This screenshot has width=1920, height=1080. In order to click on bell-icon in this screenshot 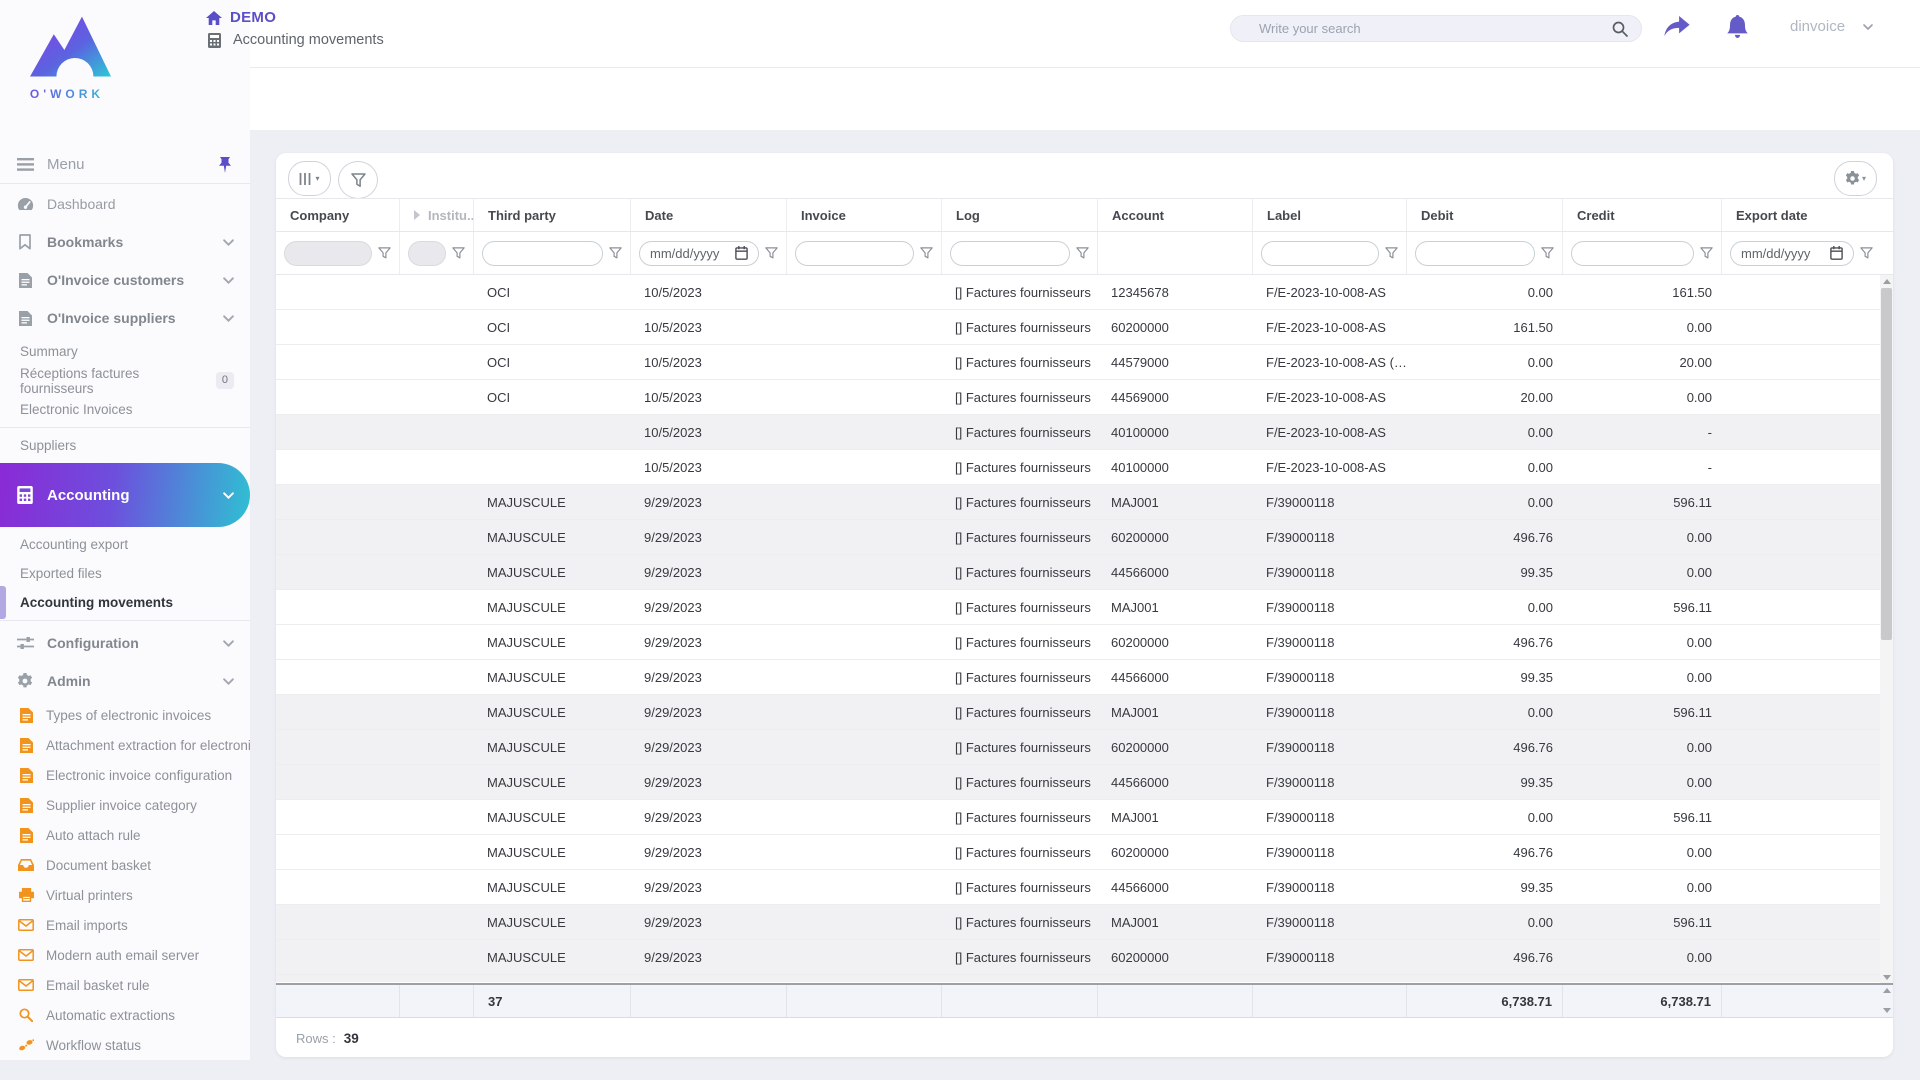, I will do `click(1737, 29)`.